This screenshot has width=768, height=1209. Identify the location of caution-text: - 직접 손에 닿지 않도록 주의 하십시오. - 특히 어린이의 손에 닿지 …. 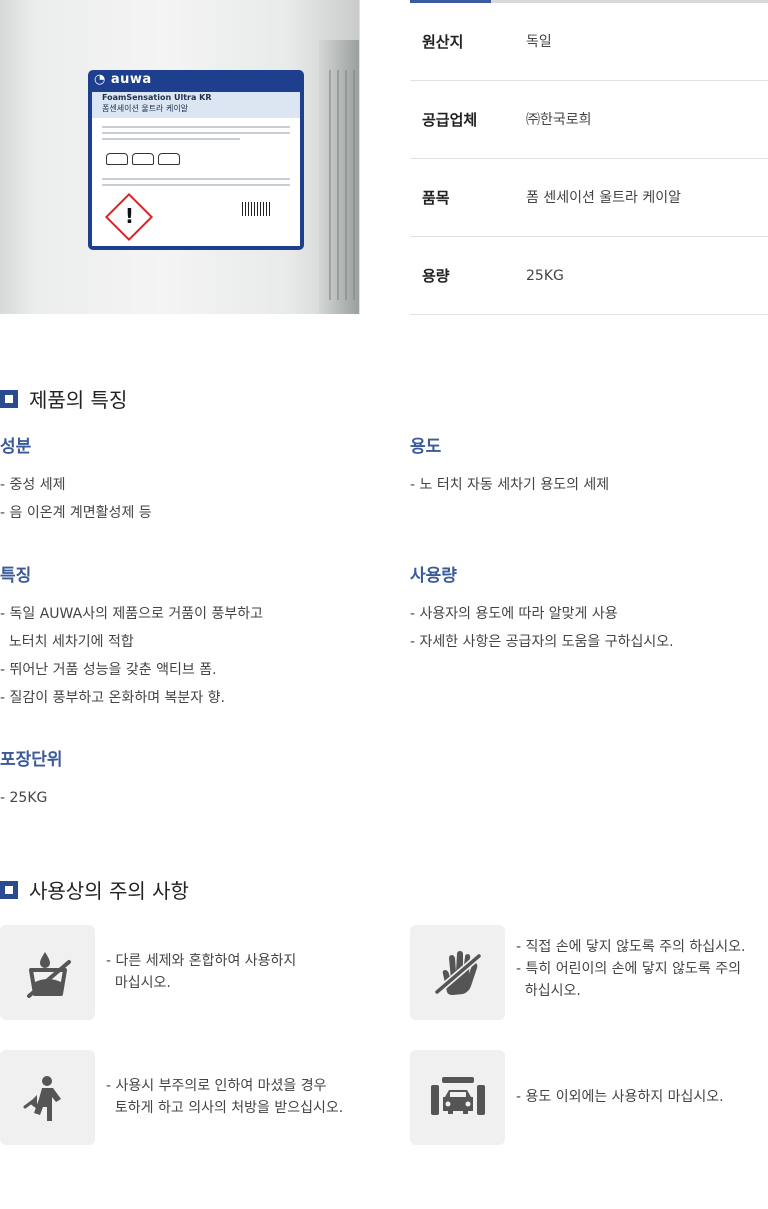
(631, 969).